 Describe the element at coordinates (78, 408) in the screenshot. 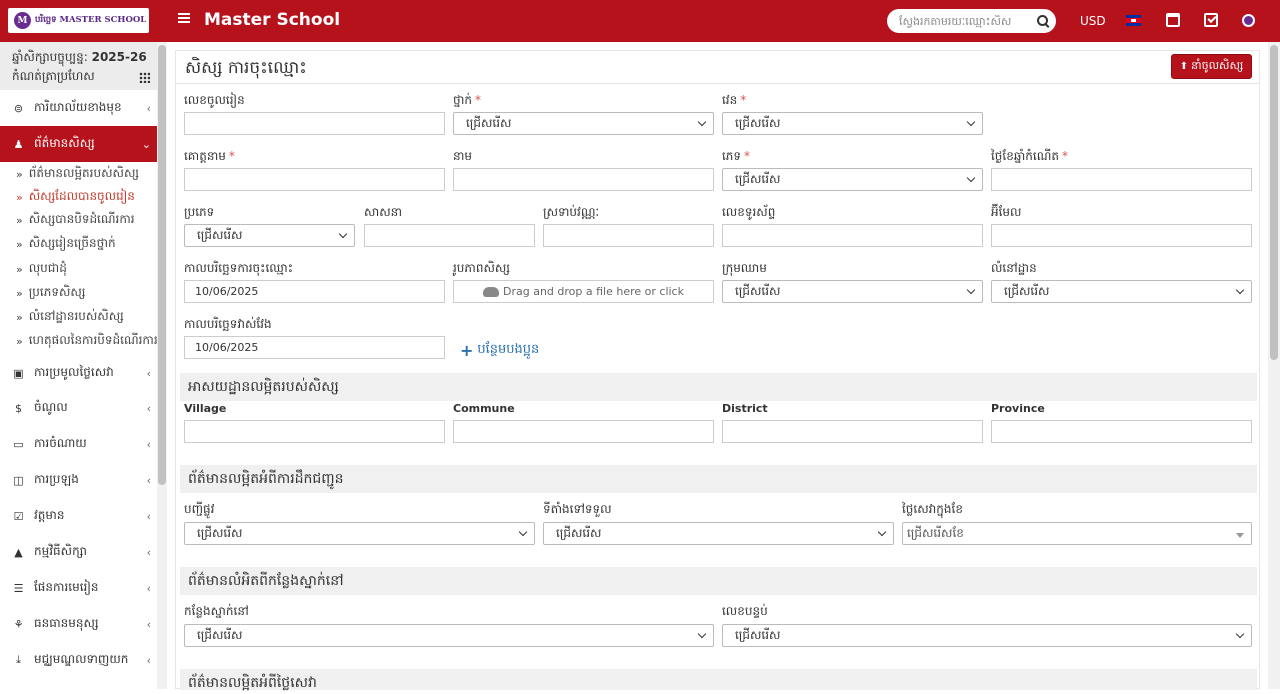

I see `sidebar-item-income: $ ចំណូល ‹` at that location.